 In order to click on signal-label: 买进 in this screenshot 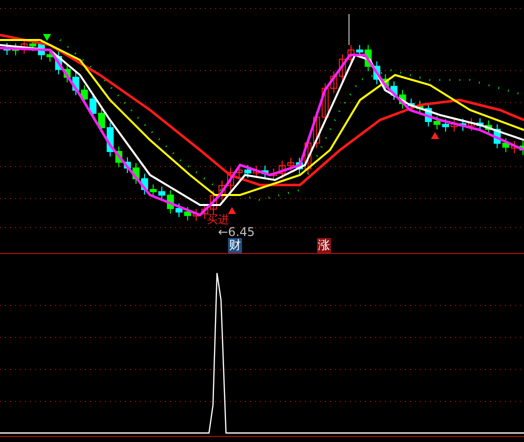, I will do `click(218, 220)`.